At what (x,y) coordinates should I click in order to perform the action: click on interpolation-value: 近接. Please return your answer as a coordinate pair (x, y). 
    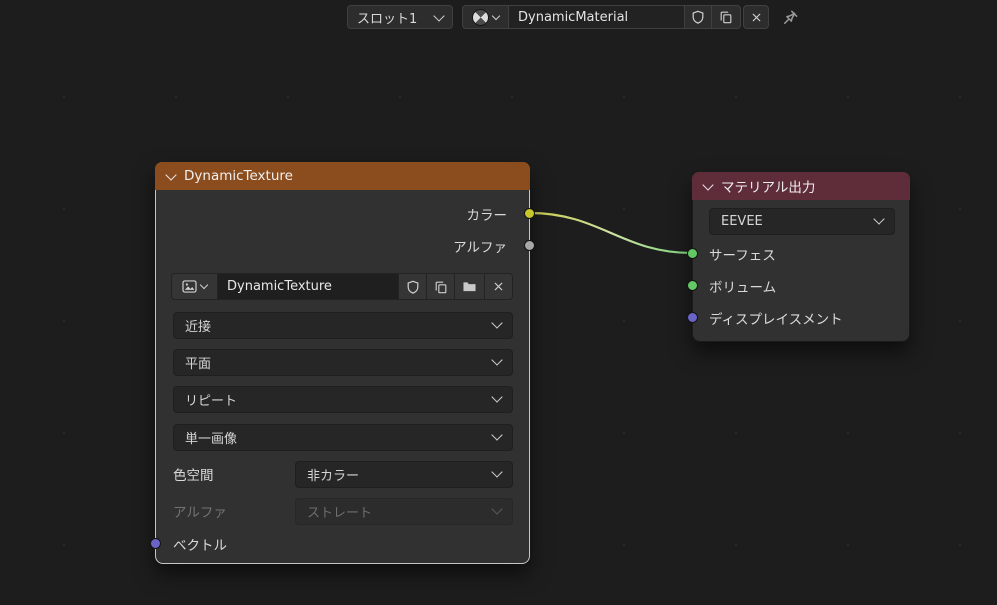
    Looking at the image, I should click on (198, 327).